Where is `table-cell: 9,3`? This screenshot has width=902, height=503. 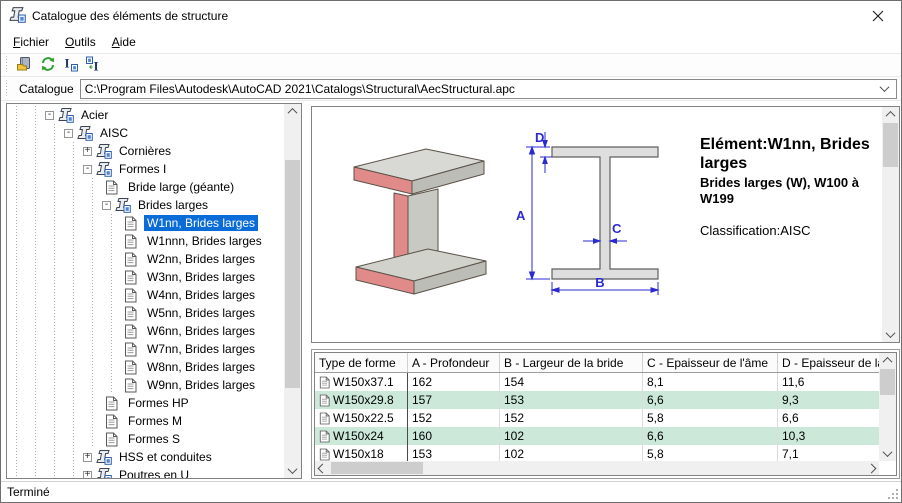
table-cell: 9,3 is located at coordinates (828, 400).